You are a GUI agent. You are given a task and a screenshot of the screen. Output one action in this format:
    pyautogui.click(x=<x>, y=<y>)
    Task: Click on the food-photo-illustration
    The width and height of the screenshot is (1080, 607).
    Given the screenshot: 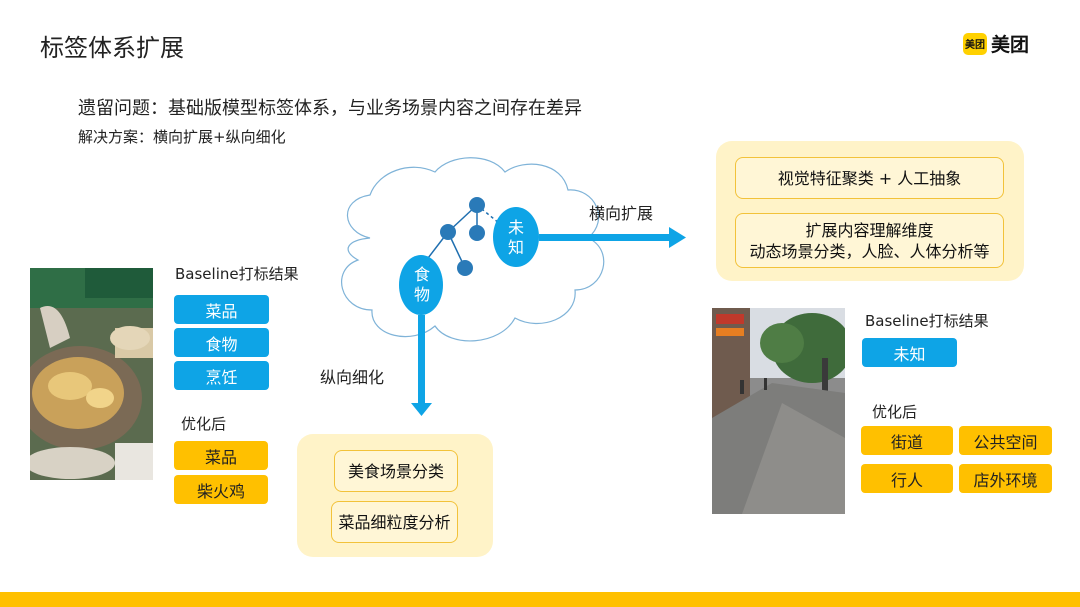 What is the action you would take?
    pyautogui.click(x=91, y=374)
    